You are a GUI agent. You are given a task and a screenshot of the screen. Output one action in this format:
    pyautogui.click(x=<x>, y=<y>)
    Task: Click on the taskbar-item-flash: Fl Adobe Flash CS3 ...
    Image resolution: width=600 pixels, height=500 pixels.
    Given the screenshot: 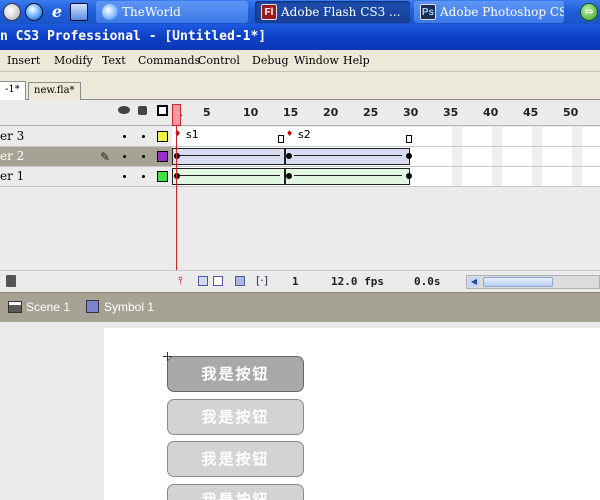 What is the action you would take?
    pyautogui.click(x=332, y=12)
    